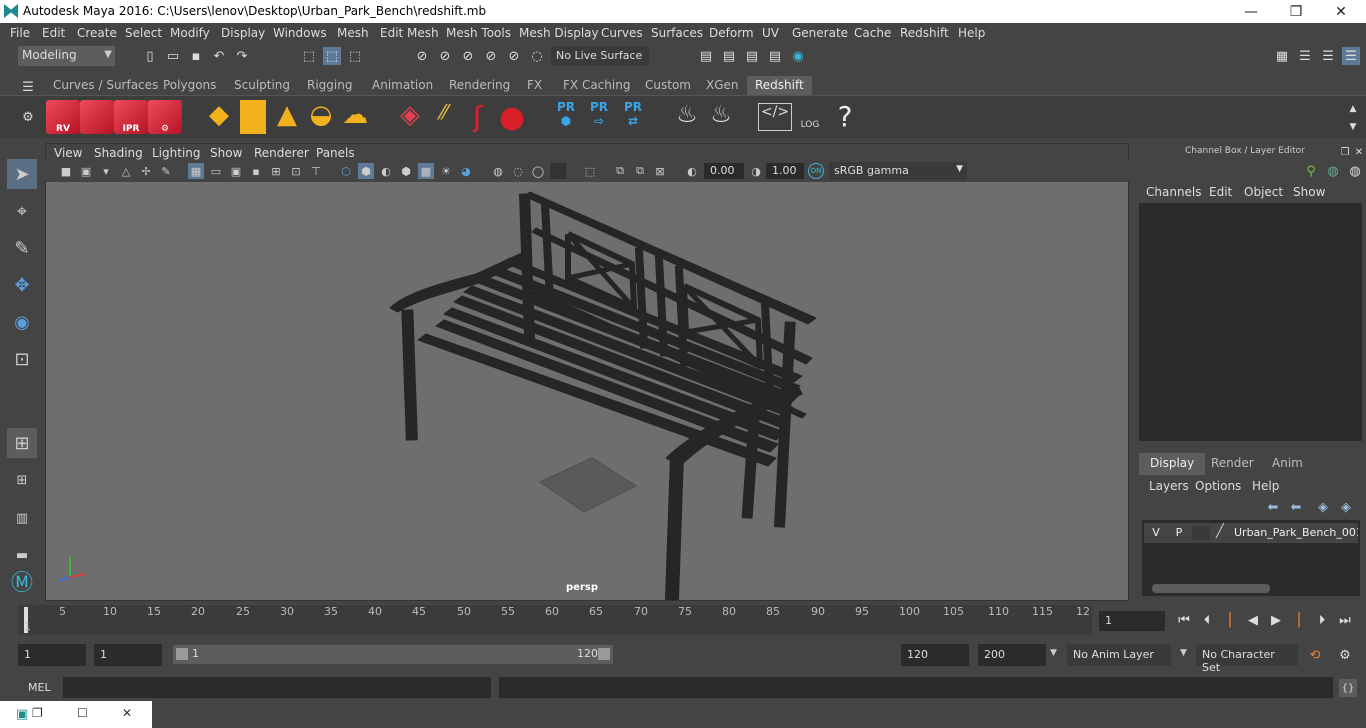  What do you see at coordinates (1346, 507) in the screenshot?
I see `new-layer-selected-icon: ◈` at bounding box center [1346, 507].